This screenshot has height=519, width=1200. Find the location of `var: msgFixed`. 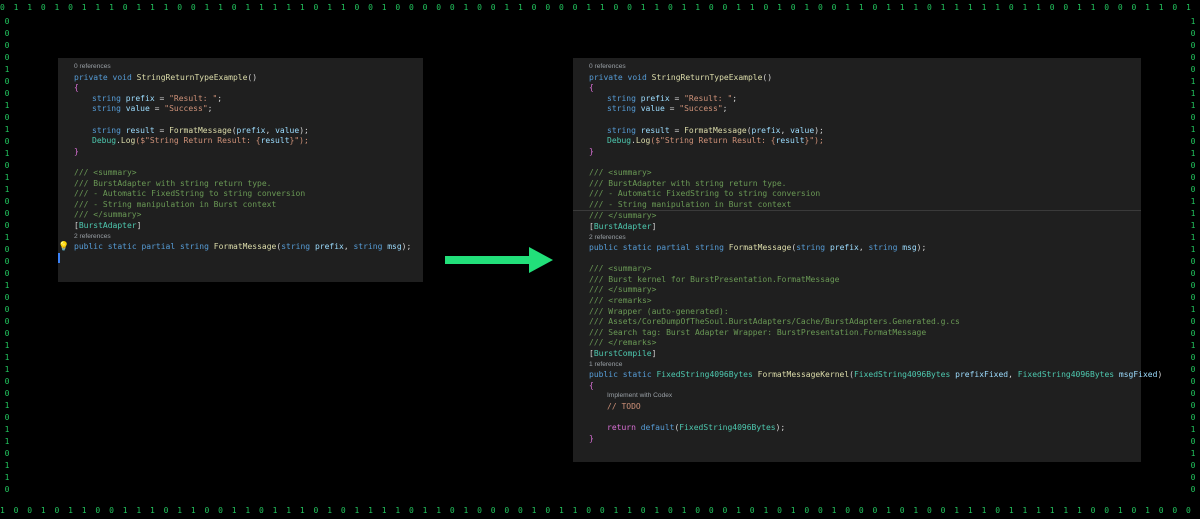

var: msgFixed is located at coordinates (1138, 375).